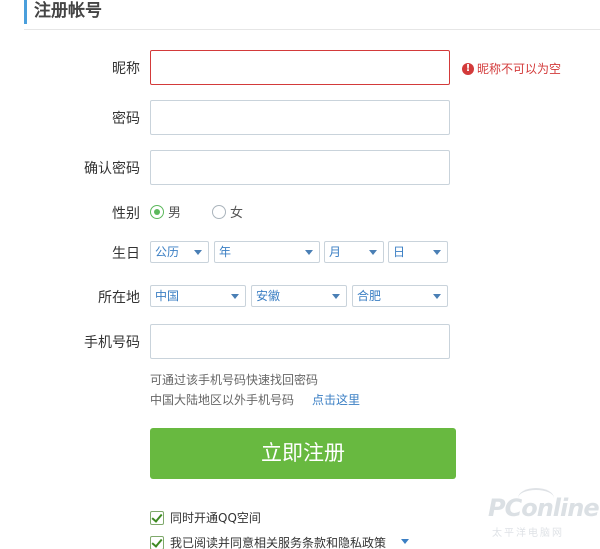 Image resolution: width=600 pixels, height=549 pixels. I want to click on radio-unchecked-icon, so click(219, 211).